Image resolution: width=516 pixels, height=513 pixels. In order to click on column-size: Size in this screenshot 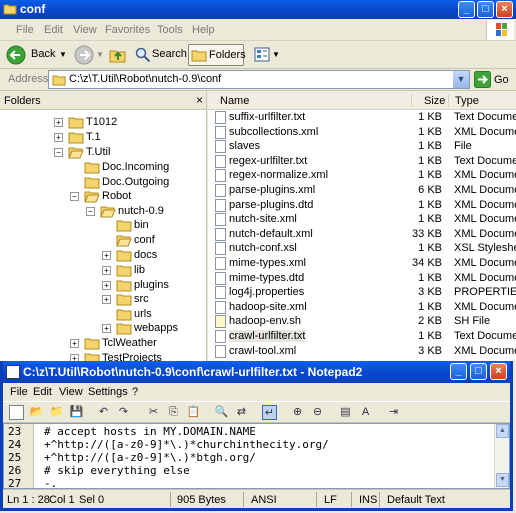, I will do `click(434, 101)`.